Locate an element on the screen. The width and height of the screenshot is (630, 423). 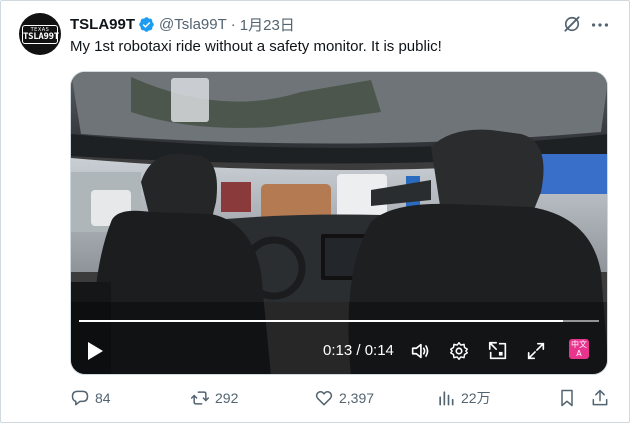
views-icon is located at coordinates (446, 398).